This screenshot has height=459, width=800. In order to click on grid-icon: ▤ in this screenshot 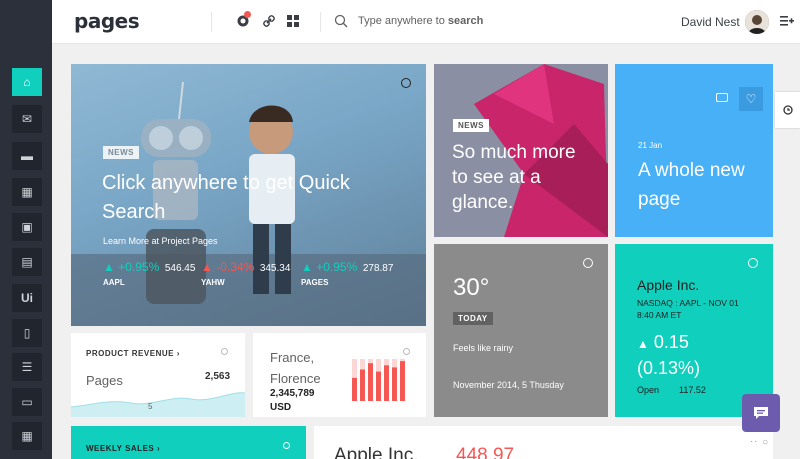, I will do `click(27, 262)`.